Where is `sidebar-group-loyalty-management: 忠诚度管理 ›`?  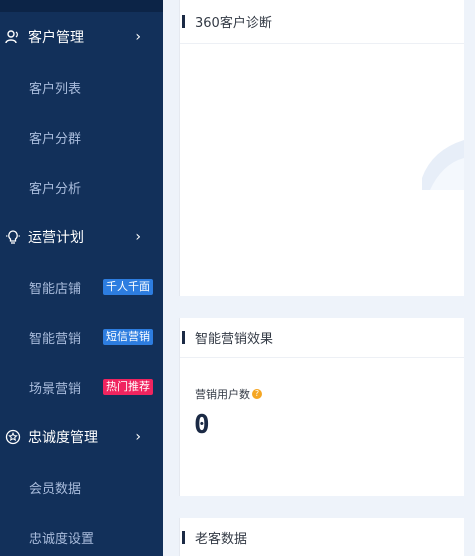
sidebar-group-loyalty-management: 忠诚度管理 › is located at coordinates (81, 437).